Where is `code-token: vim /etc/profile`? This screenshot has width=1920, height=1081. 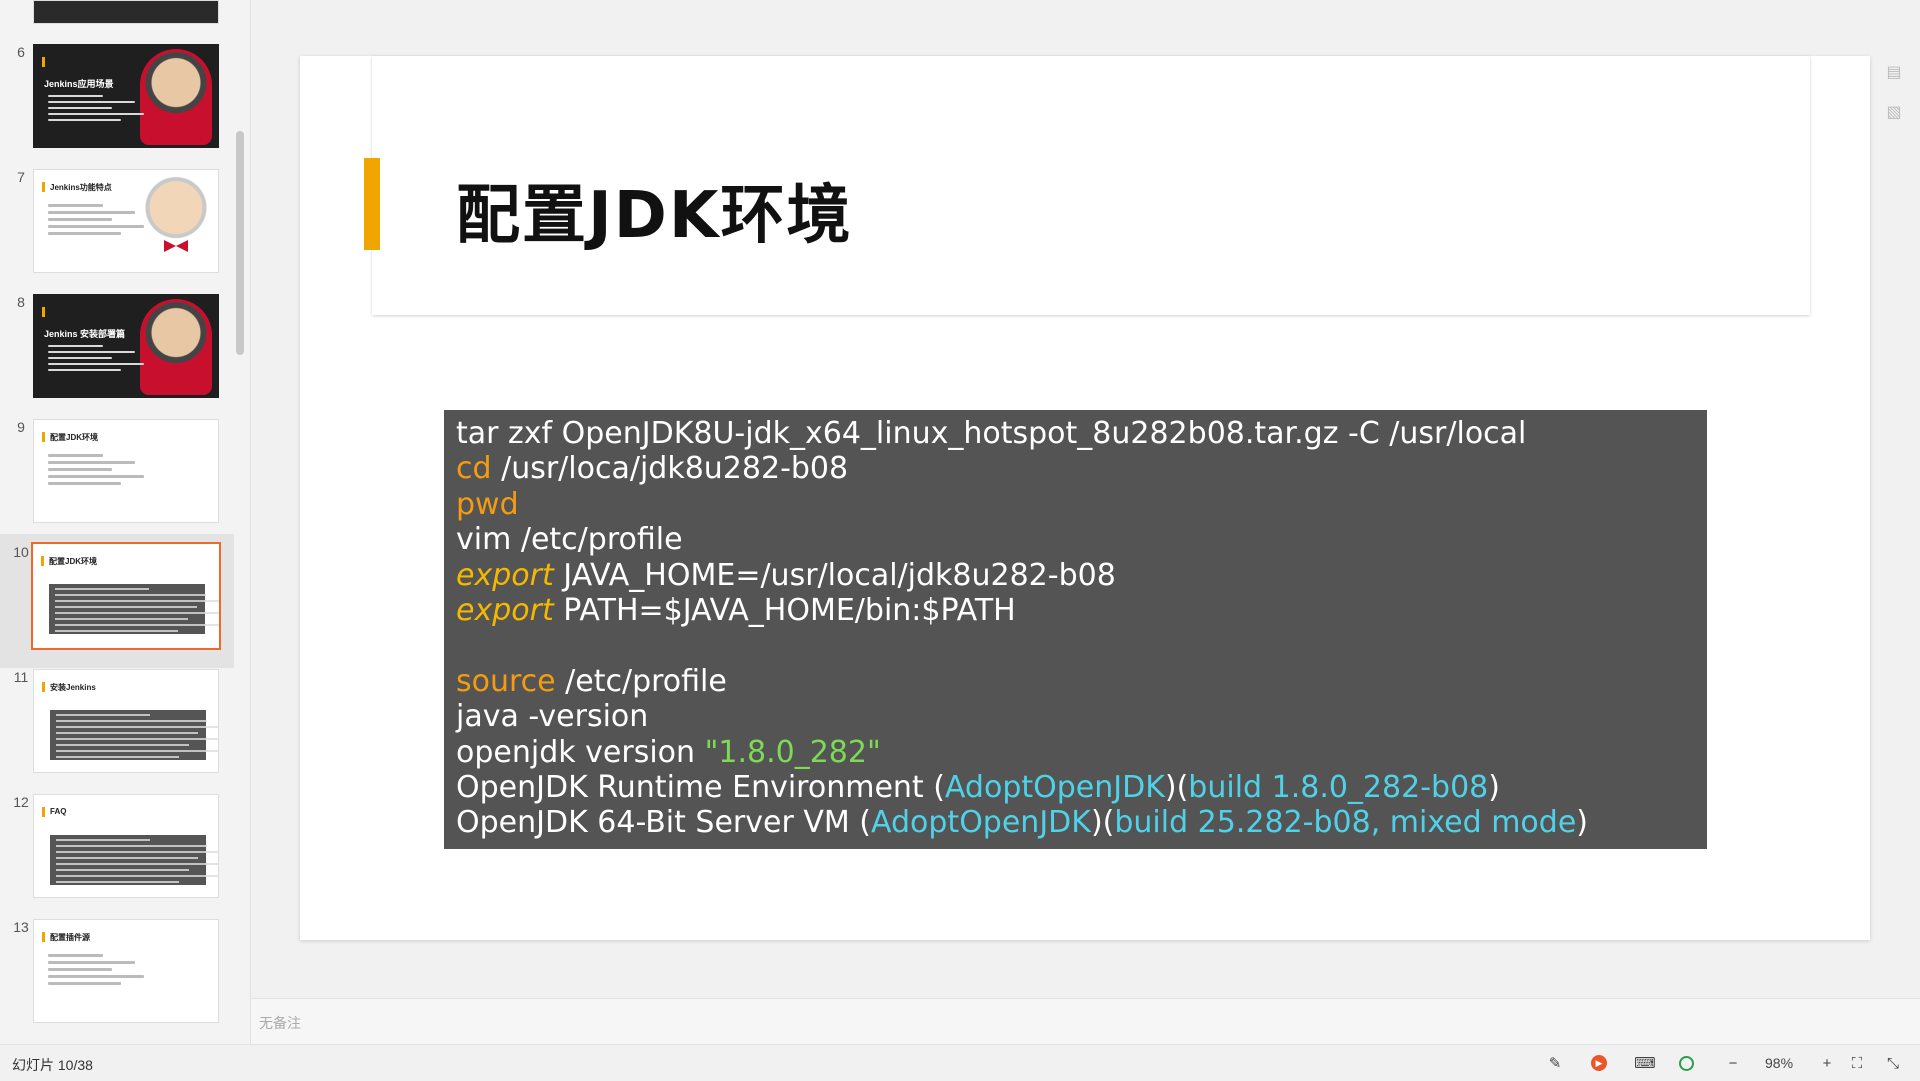 code-token: vim /etc/profile is located at coordinates (569, 540).